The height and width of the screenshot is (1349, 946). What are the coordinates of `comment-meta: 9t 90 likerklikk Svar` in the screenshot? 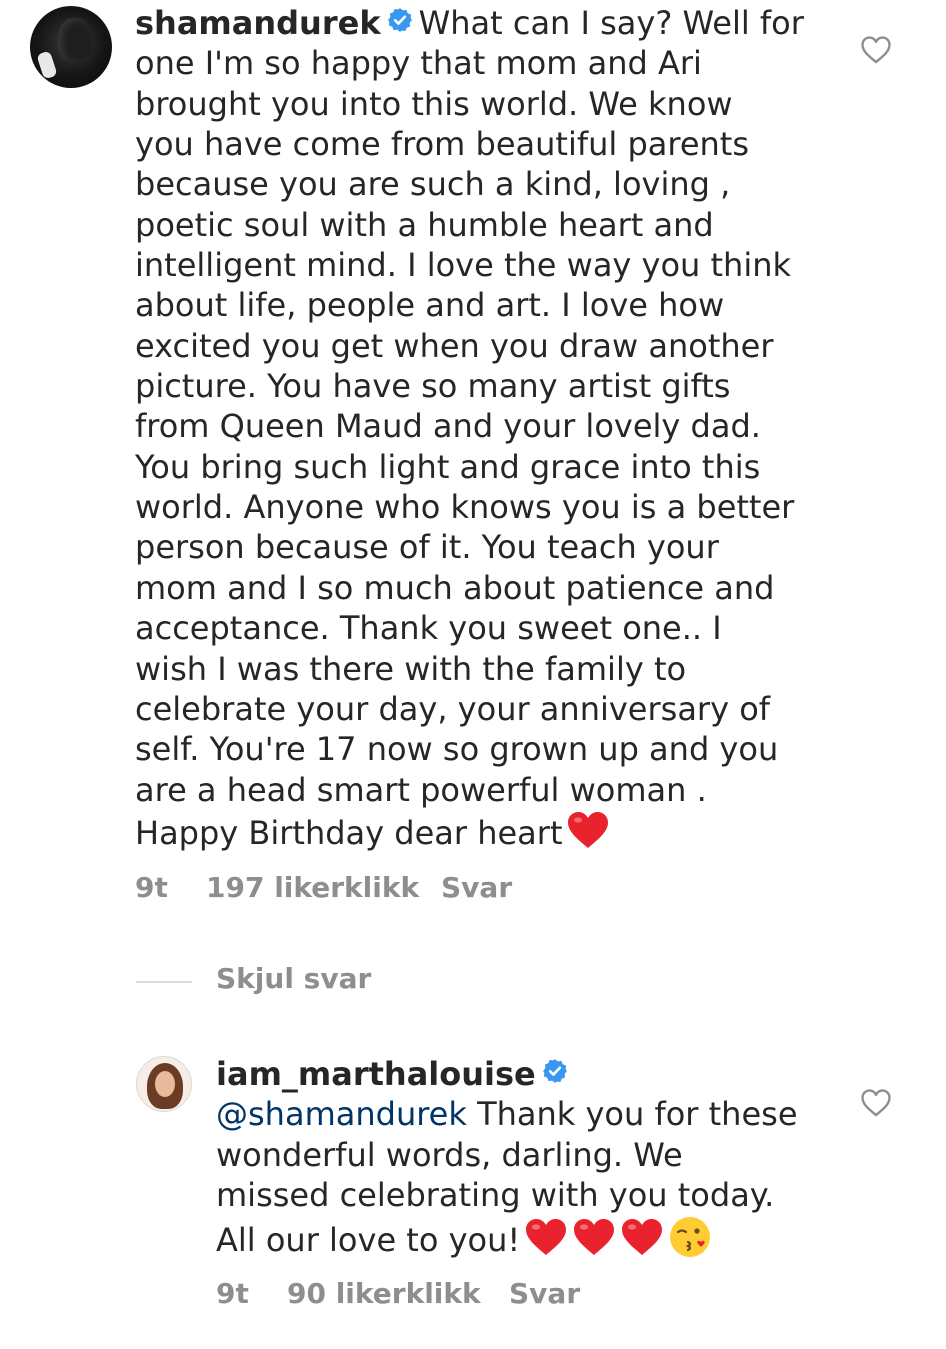 It's located at (416, 1295).